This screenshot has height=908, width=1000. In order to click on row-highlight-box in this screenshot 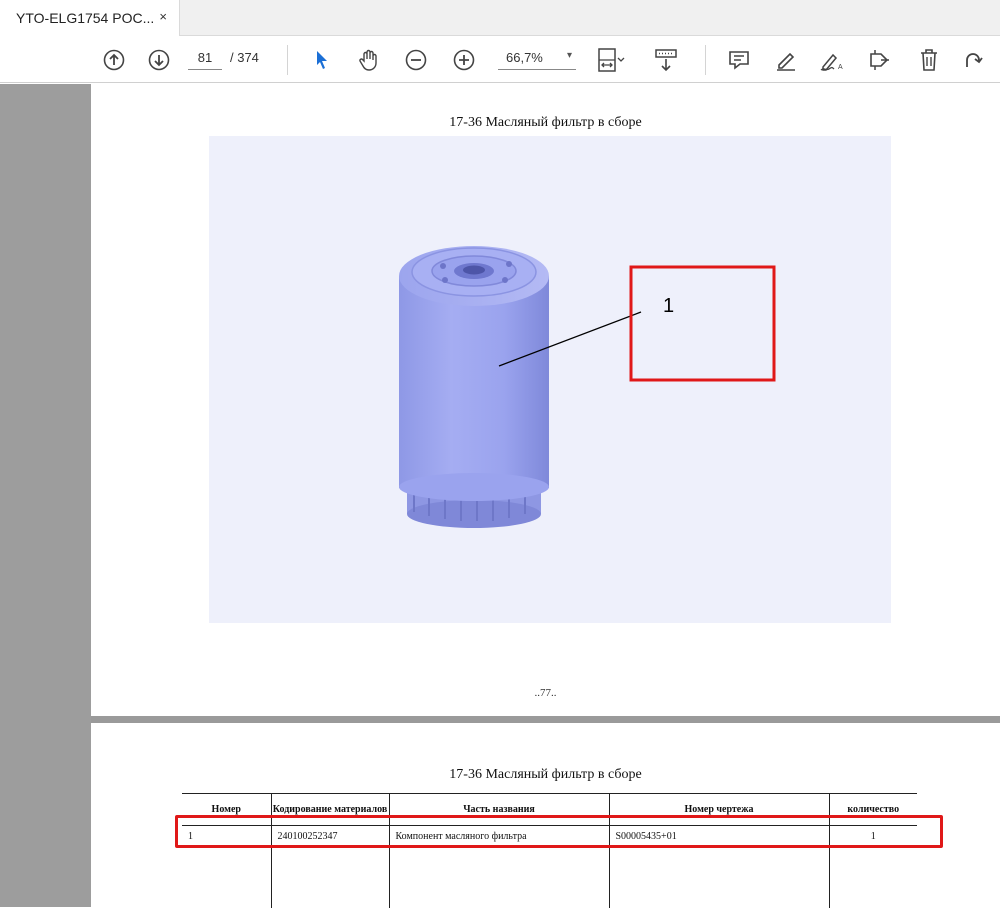, I will do `click(559, 831)`.